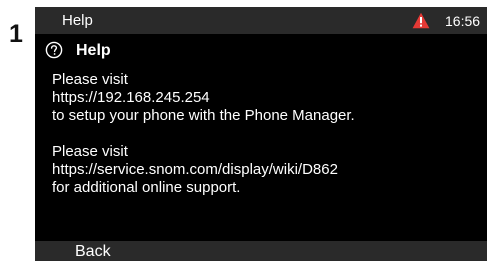  Describe the element at coordinates (421, 20) in the screenshot. I see `warning-triangle-icon` at that location.